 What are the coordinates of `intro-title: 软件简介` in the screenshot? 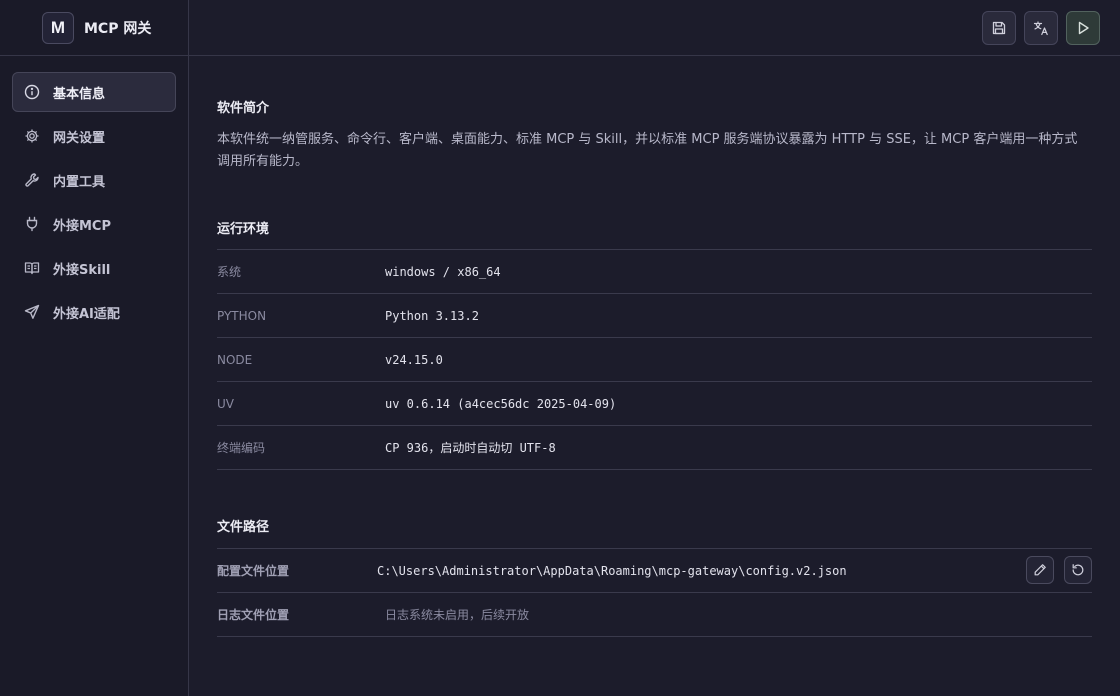 It's located at (243, 108).